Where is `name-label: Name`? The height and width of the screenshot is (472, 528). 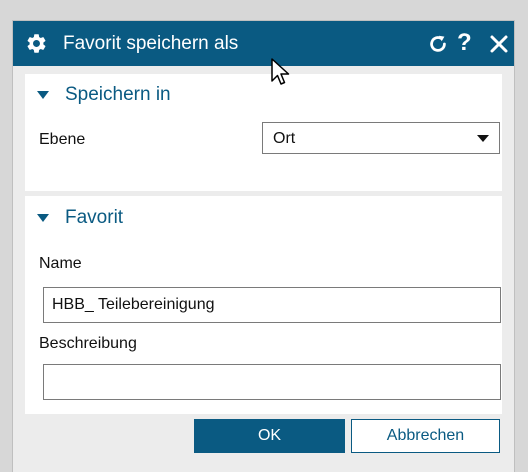 name-label: Name is located at coordinates (60, 263).